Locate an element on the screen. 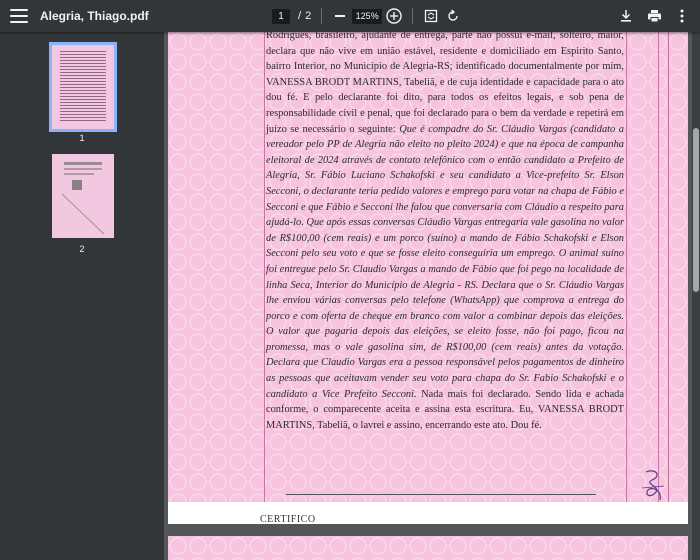 This screenshot has height=560, width=700. download-button is located at coordinates (626, 16).